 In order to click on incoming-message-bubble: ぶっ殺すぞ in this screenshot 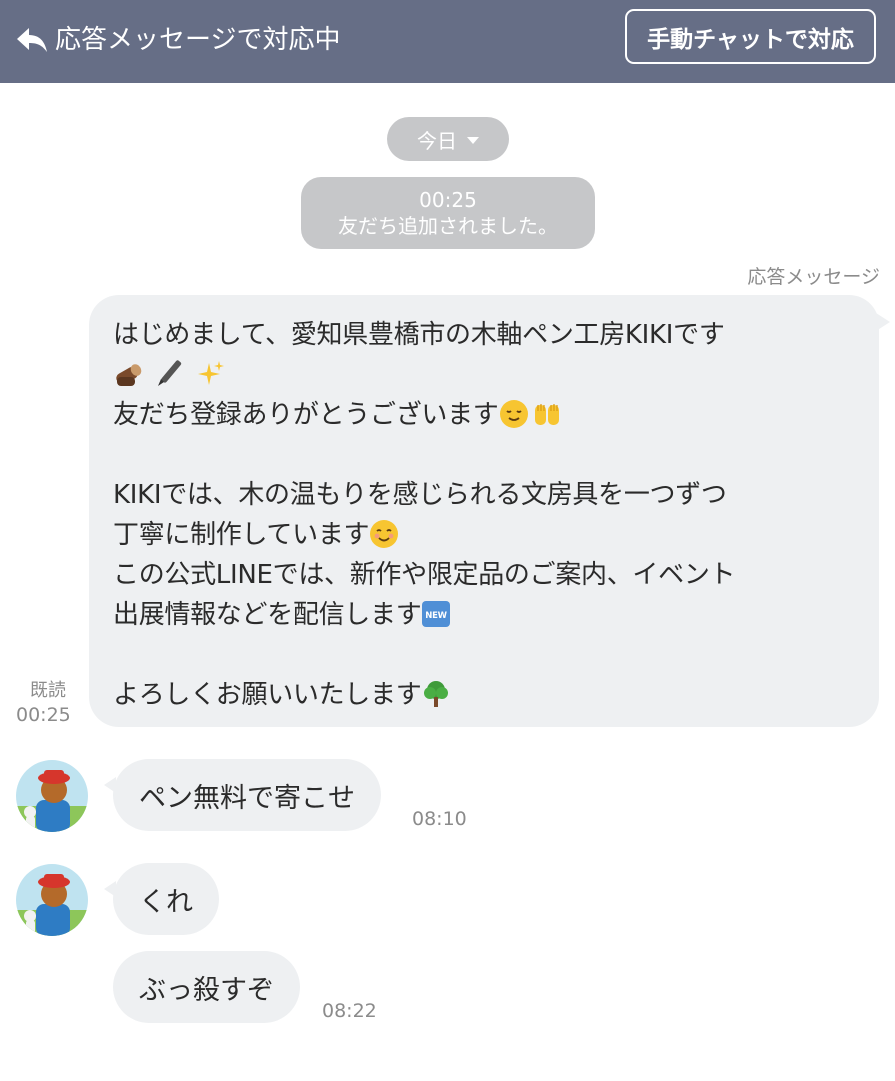, I will do `click(206, 987)`.